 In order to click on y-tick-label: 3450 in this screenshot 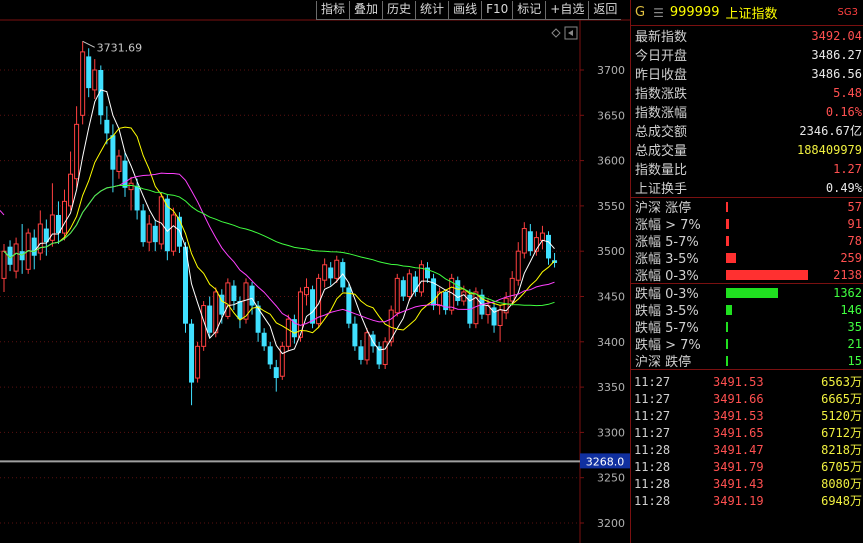, I will do `click(611, 297)`.